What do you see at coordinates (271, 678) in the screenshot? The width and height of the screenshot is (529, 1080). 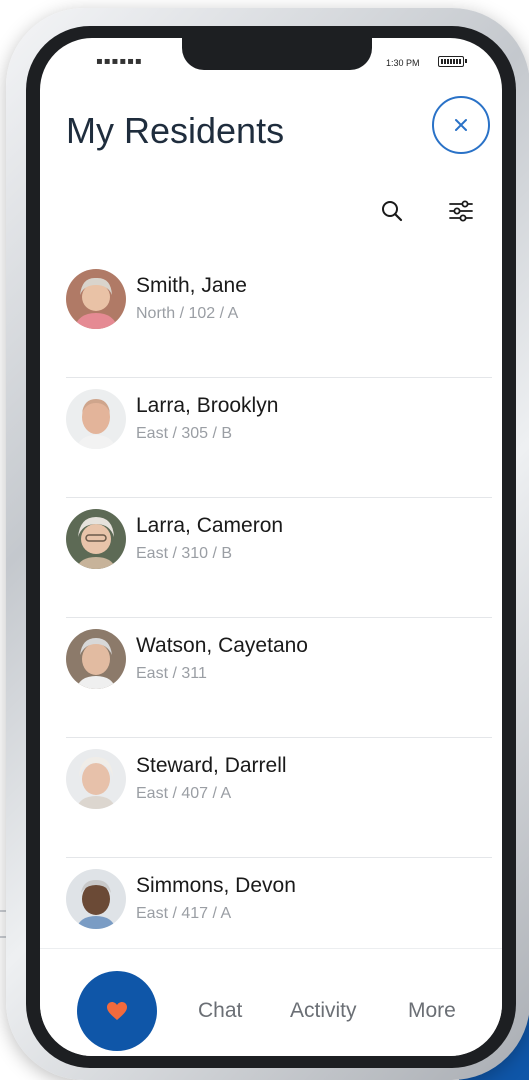 I see `resident-row: Watson, Cayetano East / 311` at bounding box center [271, 678].